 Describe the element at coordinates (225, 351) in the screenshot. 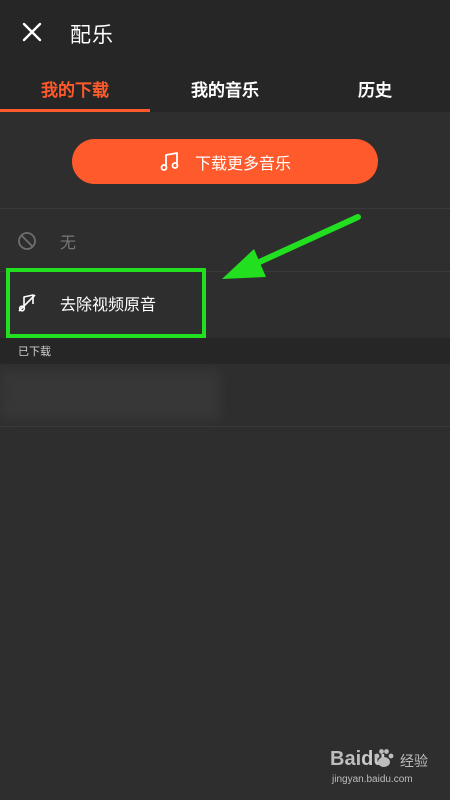

I see `downloaded-section-header: 已下载` at that location.